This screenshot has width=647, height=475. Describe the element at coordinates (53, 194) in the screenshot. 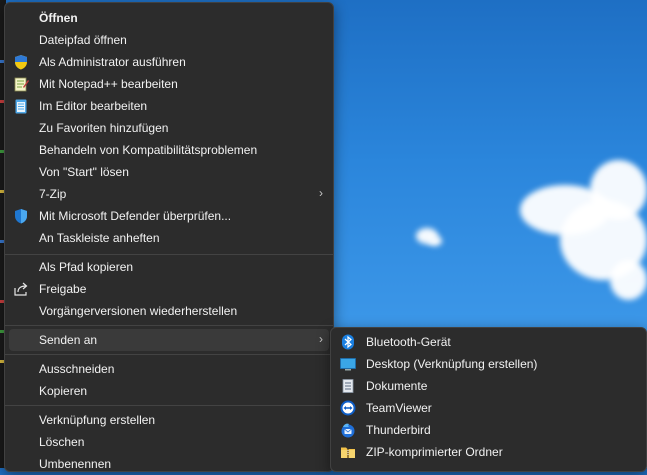

I see `menu-item-label: 7-Zip` at that location.